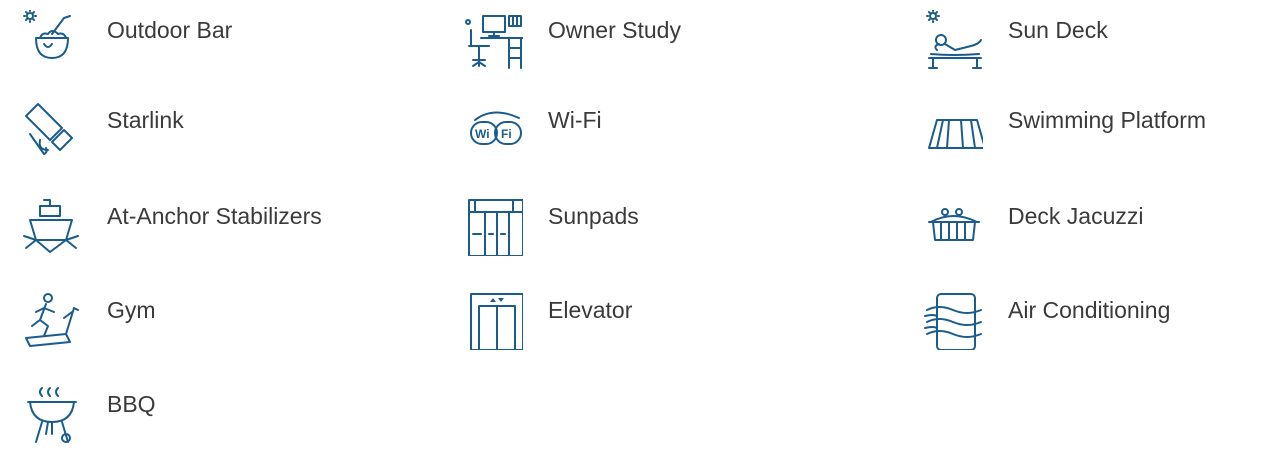  Describe the element at coordinates (493, 130) in the screenshot. I see `wifi-icon: Wi Fi` at that location.